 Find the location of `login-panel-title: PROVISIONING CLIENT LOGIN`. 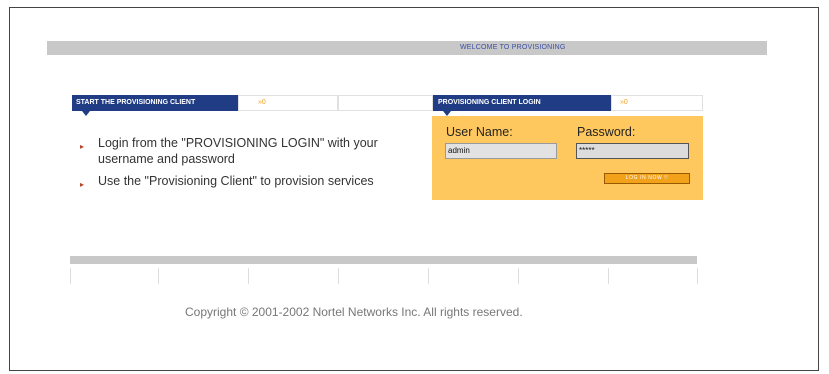

login-panel-title: PROVISIONING CLIENT LOGIN is located at coordinates (489, 102).